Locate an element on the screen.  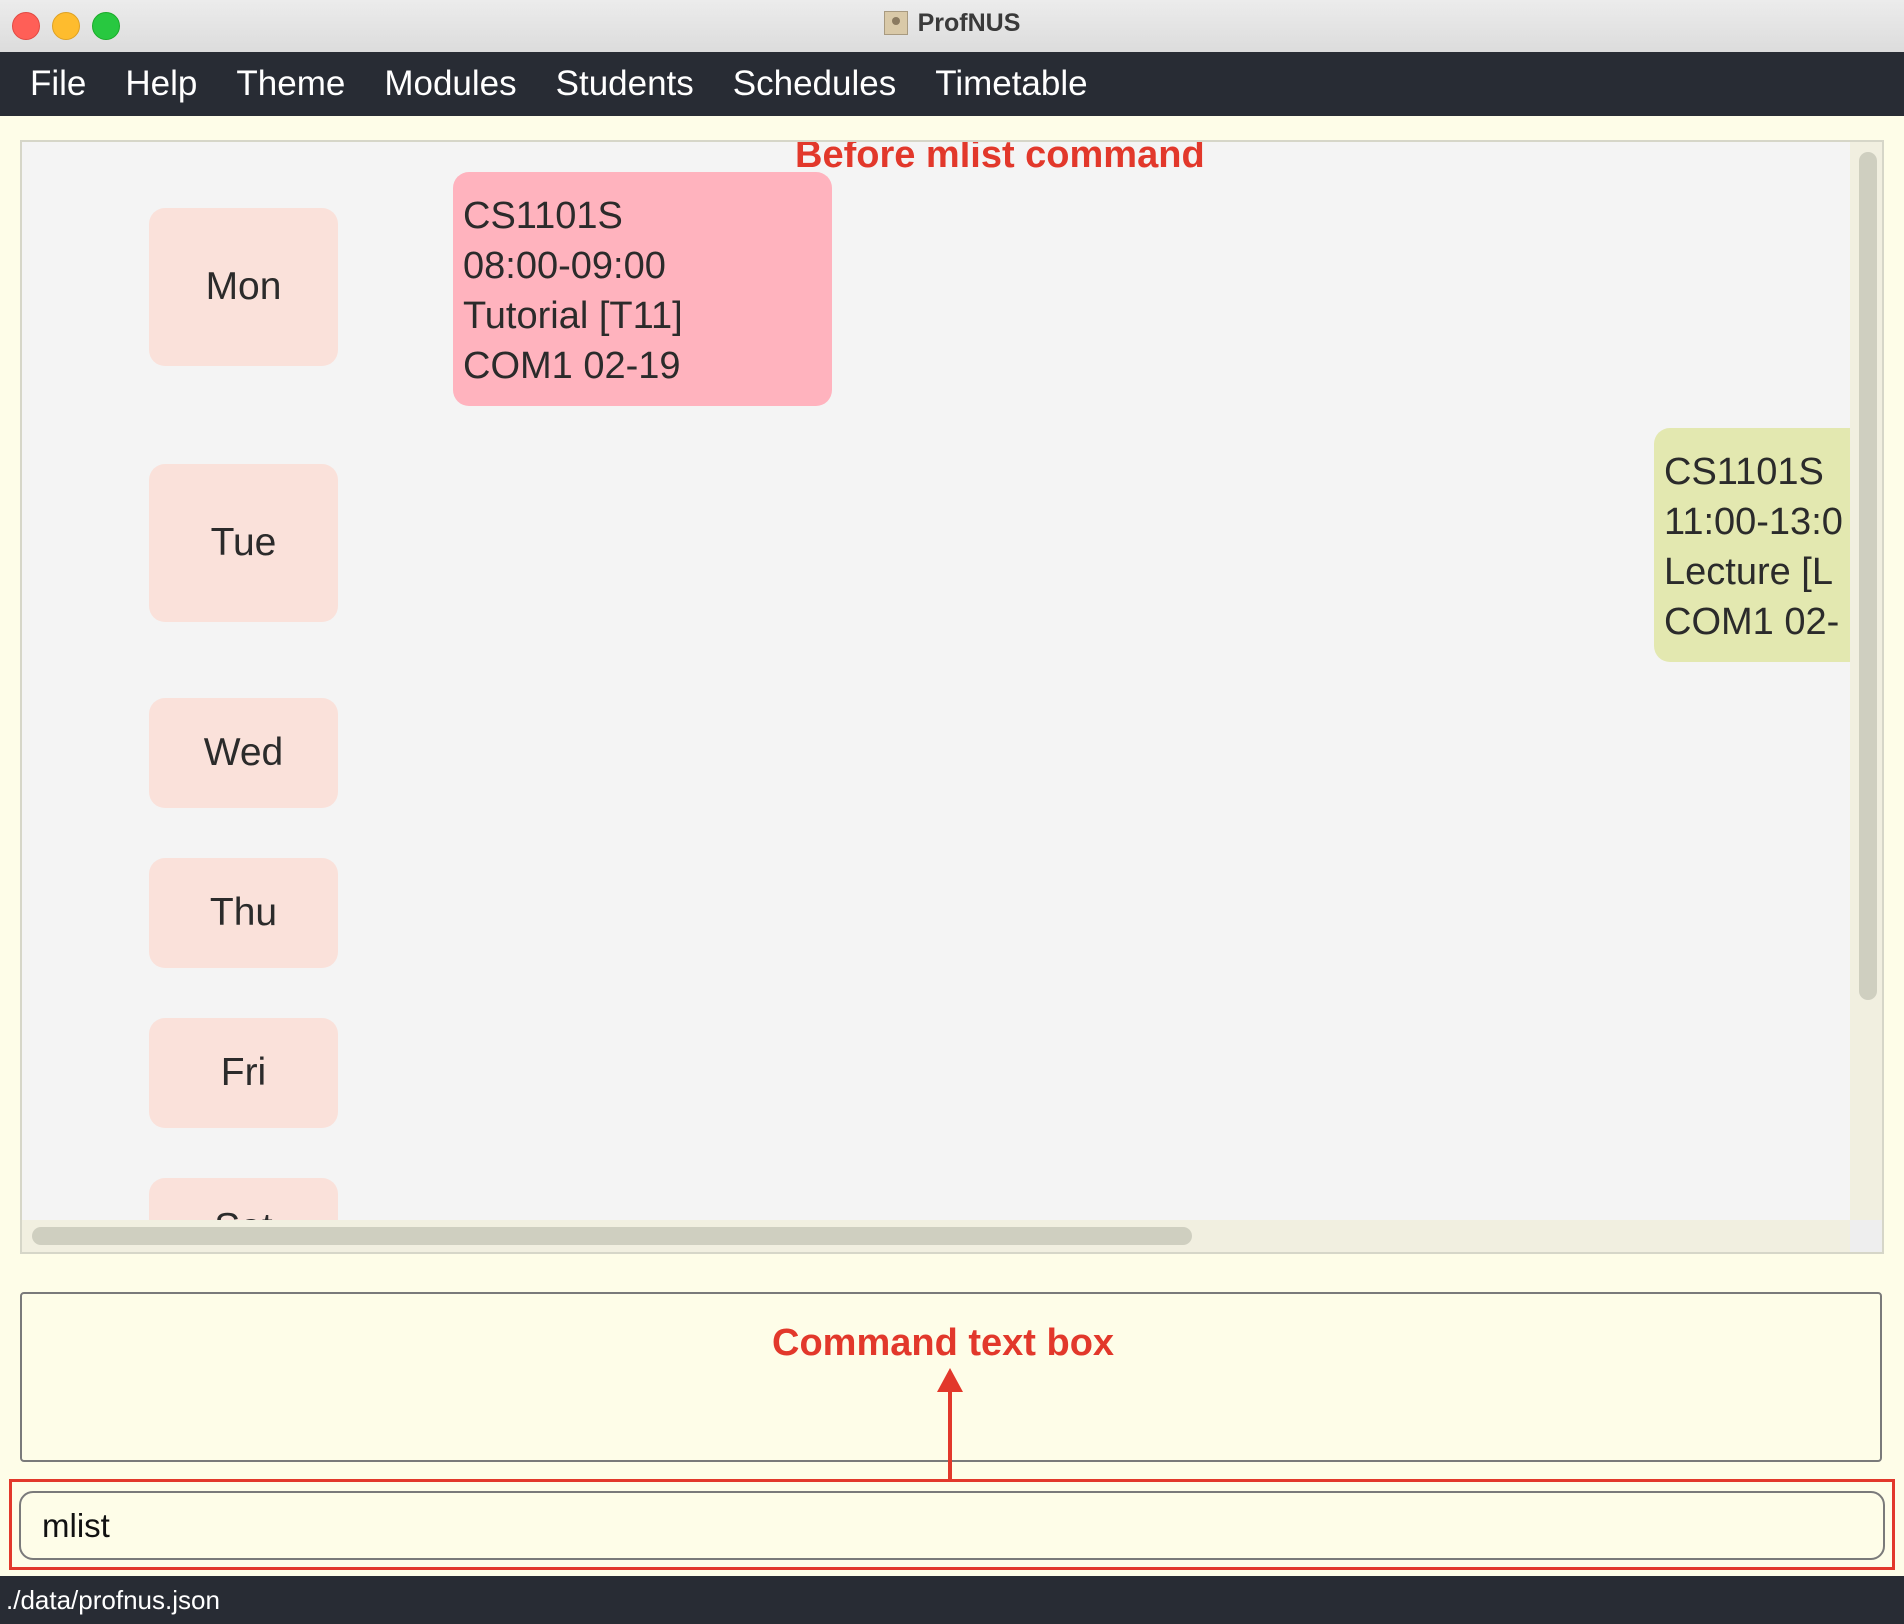
menu-students: Students is located at coordinates (625, 84).